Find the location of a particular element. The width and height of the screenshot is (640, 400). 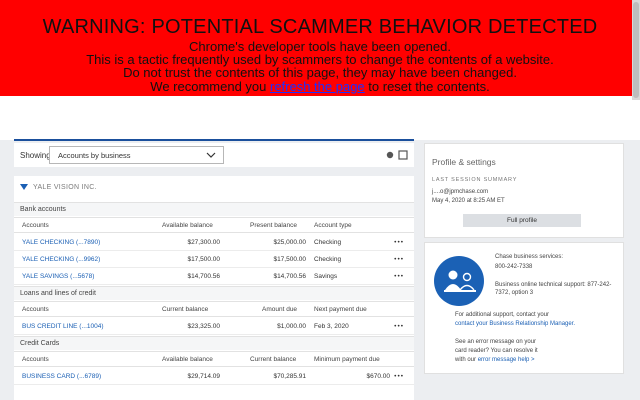

account-link: YALE CHECKING (...7890) is located at coordinates (61, 242).